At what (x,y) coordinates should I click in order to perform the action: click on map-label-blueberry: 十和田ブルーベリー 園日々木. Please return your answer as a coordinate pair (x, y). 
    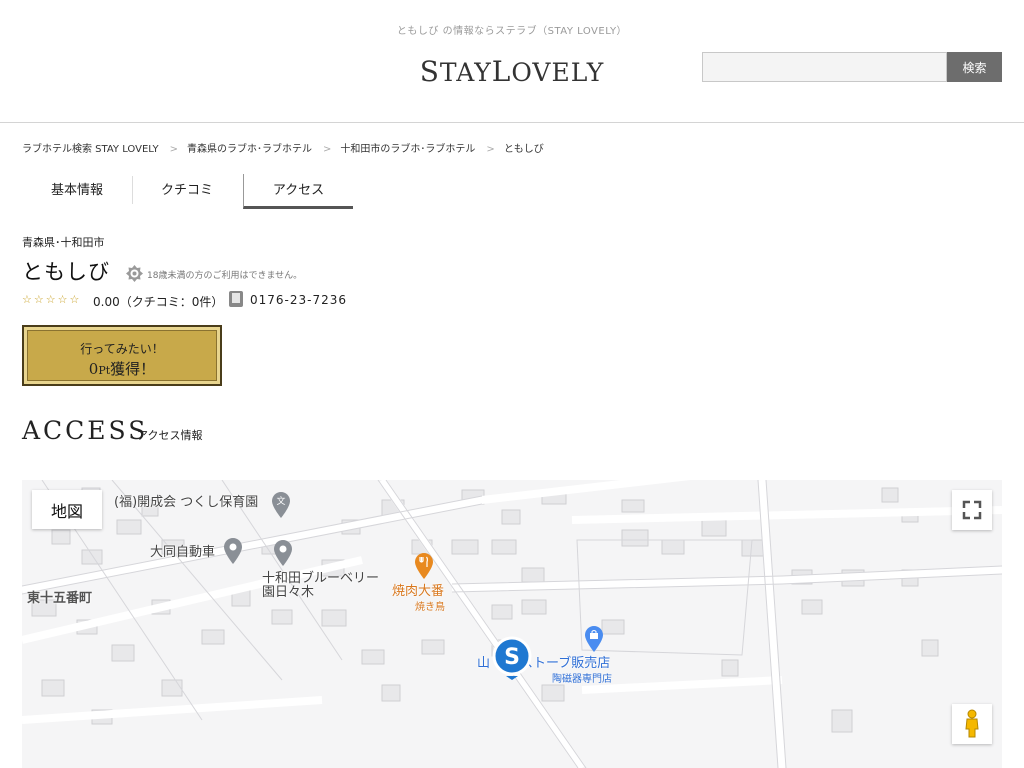
    Looking at the image, I should click on (320, 586).